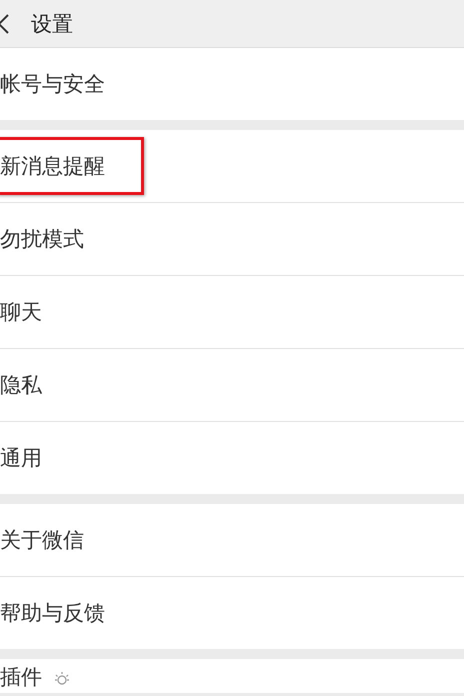 This screenshot has height=696, width=464. Describe the element at coordinates (21, 385) in the screenshot. I see `item-label: 隐私` at that location.